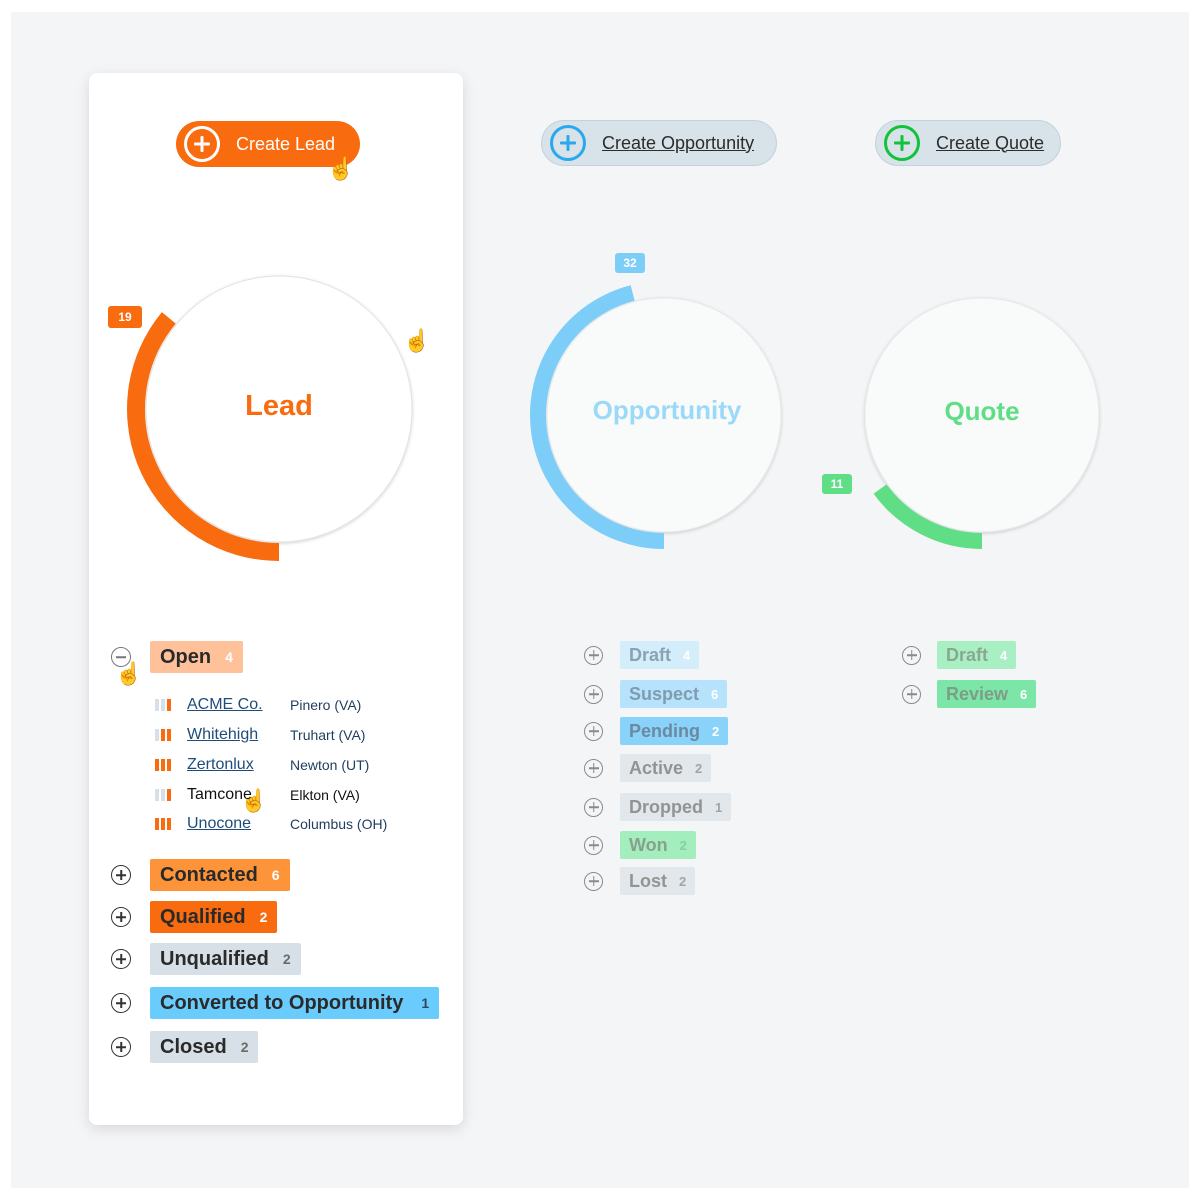 This screenshot has width=1200, height=1200. I want to click on status-tag: Pending 2, so click(674, 731).